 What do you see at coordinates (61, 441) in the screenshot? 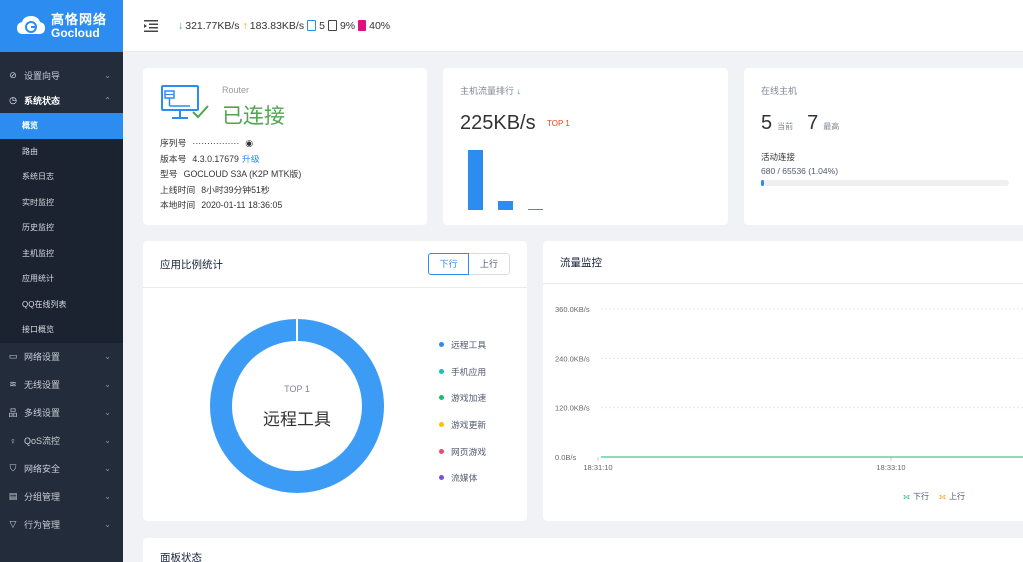
I see `sidebar-item-qos: ♀ QoS流控 ⌄` at bounding box center [61, 441].